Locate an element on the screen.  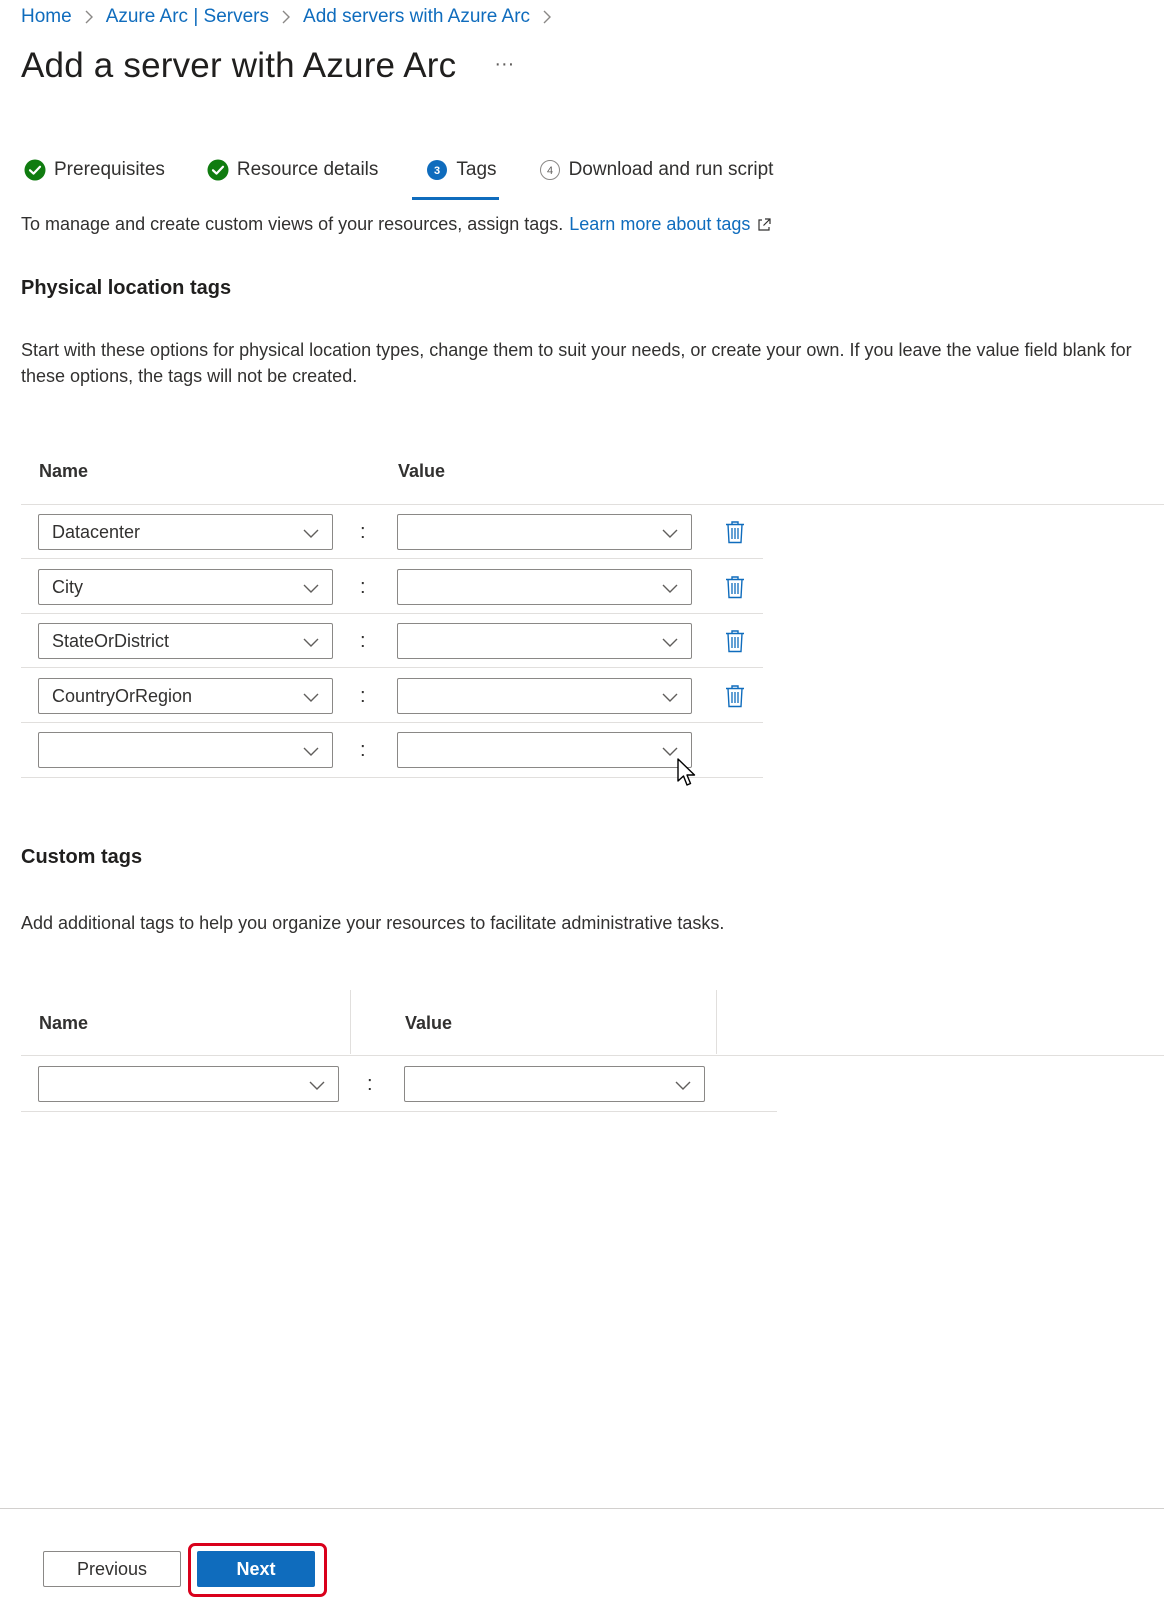
external-link-icon is located at coordinates (764, 225).